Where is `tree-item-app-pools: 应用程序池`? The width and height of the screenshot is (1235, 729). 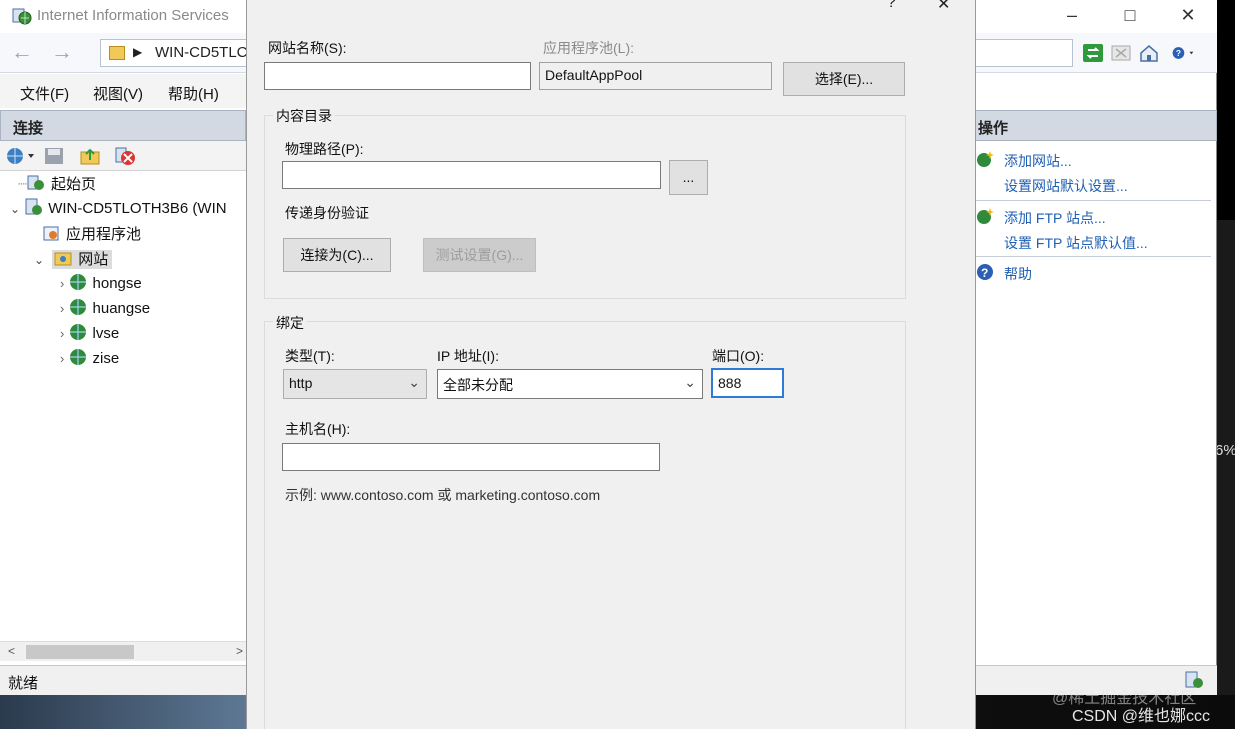 tree-item-app-pools: 应用程序池 is located at coordinates (91, 235).